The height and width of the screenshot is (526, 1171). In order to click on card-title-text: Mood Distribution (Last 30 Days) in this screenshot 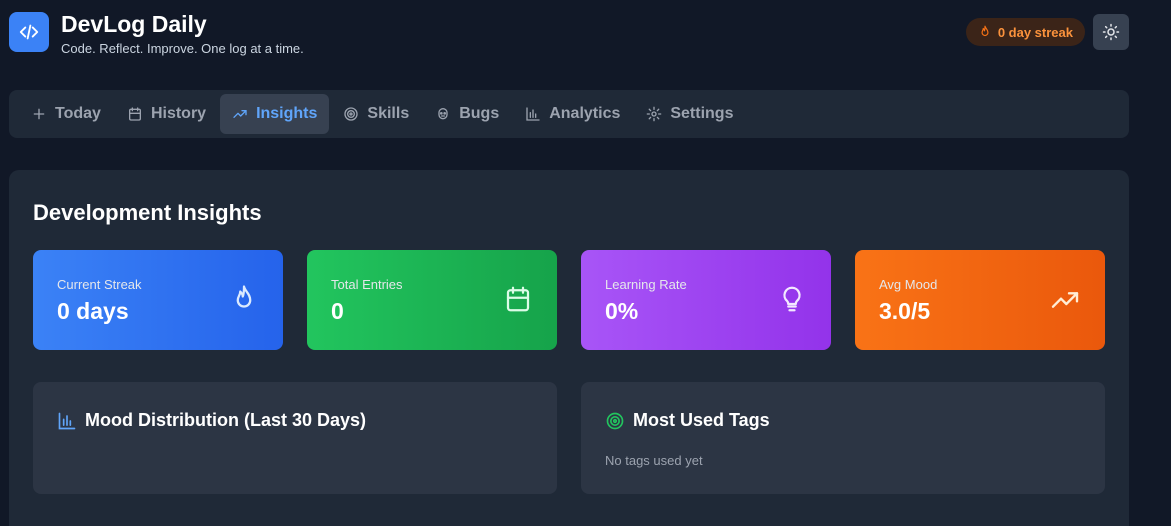, I will do `click(226, 420)`.